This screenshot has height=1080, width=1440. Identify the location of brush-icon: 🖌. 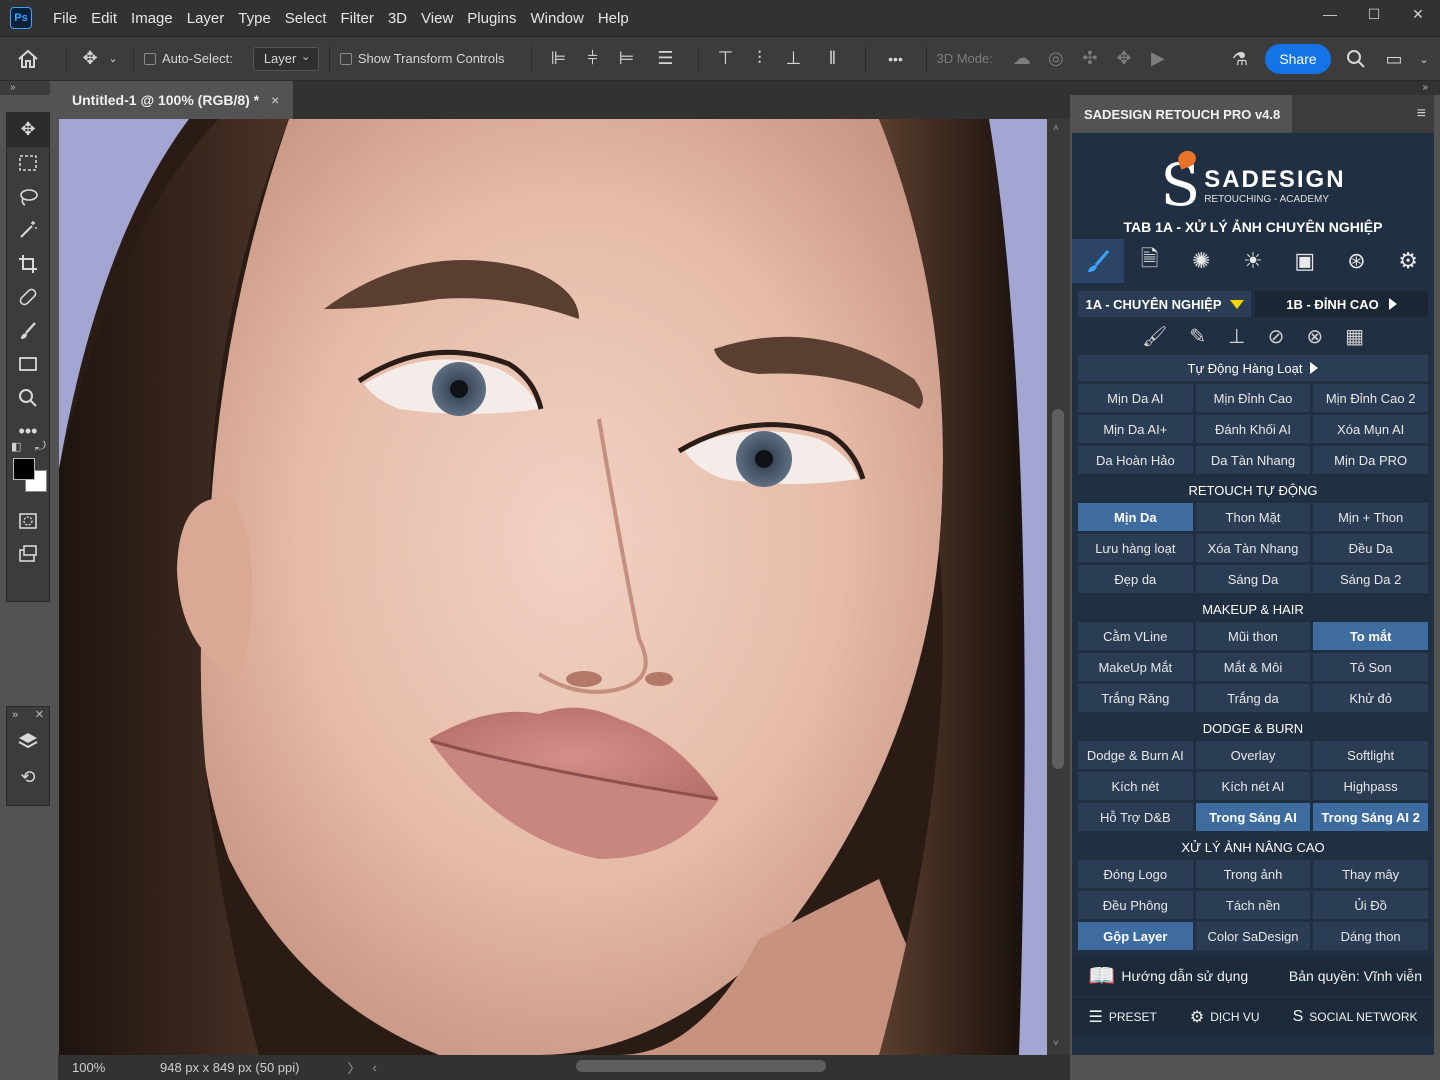
(1154, 336).